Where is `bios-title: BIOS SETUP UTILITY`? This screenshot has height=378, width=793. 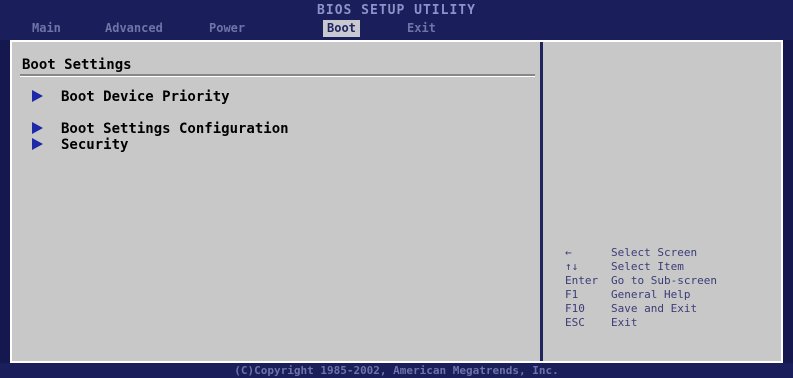
bios-title: BIOS SETUP UTILITY is located at coordinates (396, 10).